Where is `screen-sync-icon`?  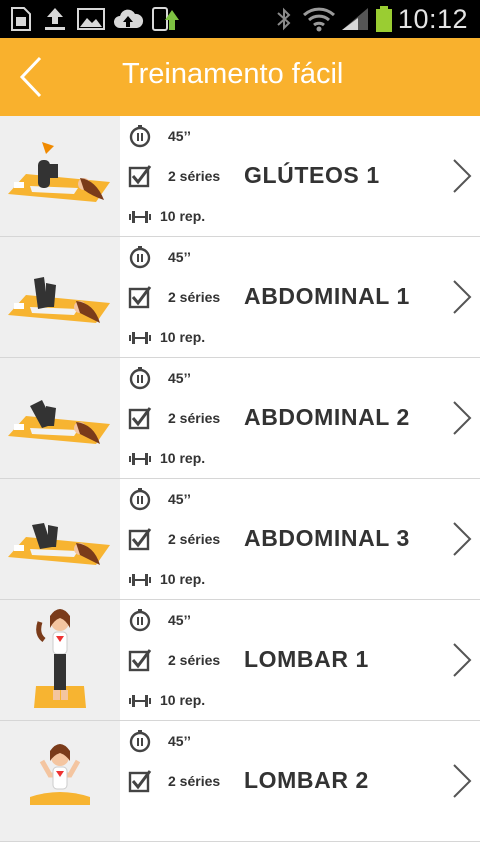
screen-sync-icon is located at coordinates (165, 19).